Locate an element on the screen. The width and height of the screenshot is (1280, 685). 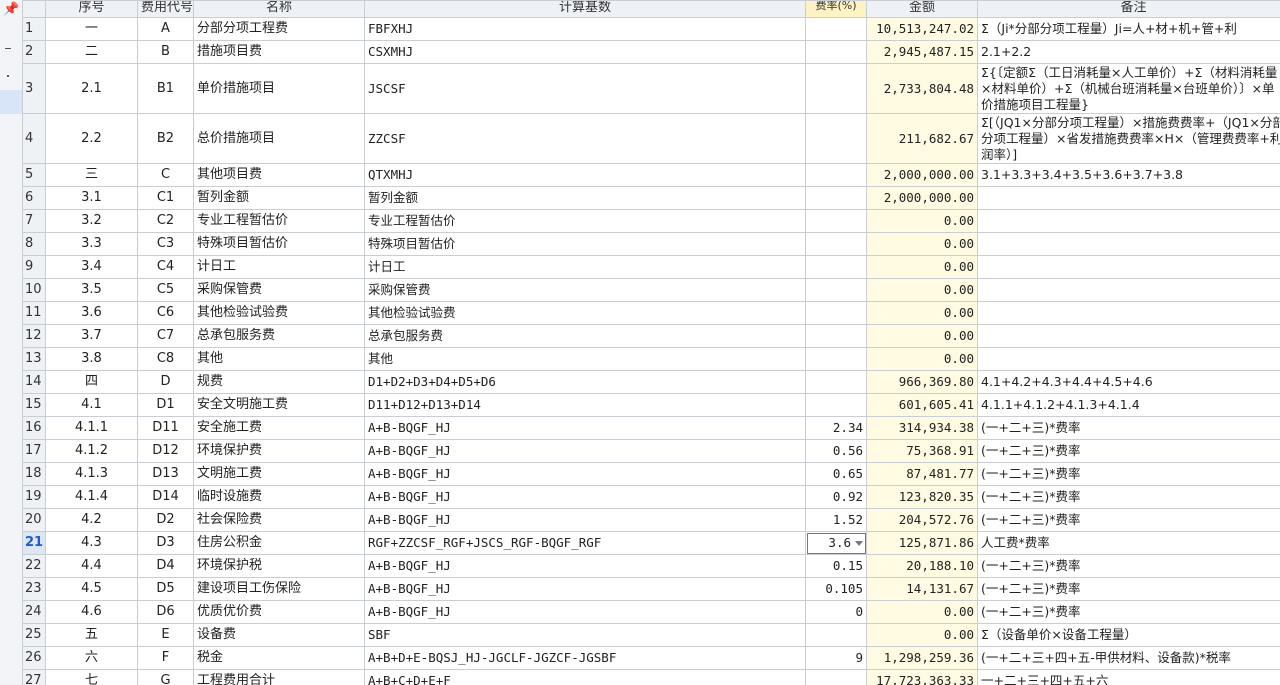
cell-name: 安全文明施工费 is located at coordinates (279, 405).